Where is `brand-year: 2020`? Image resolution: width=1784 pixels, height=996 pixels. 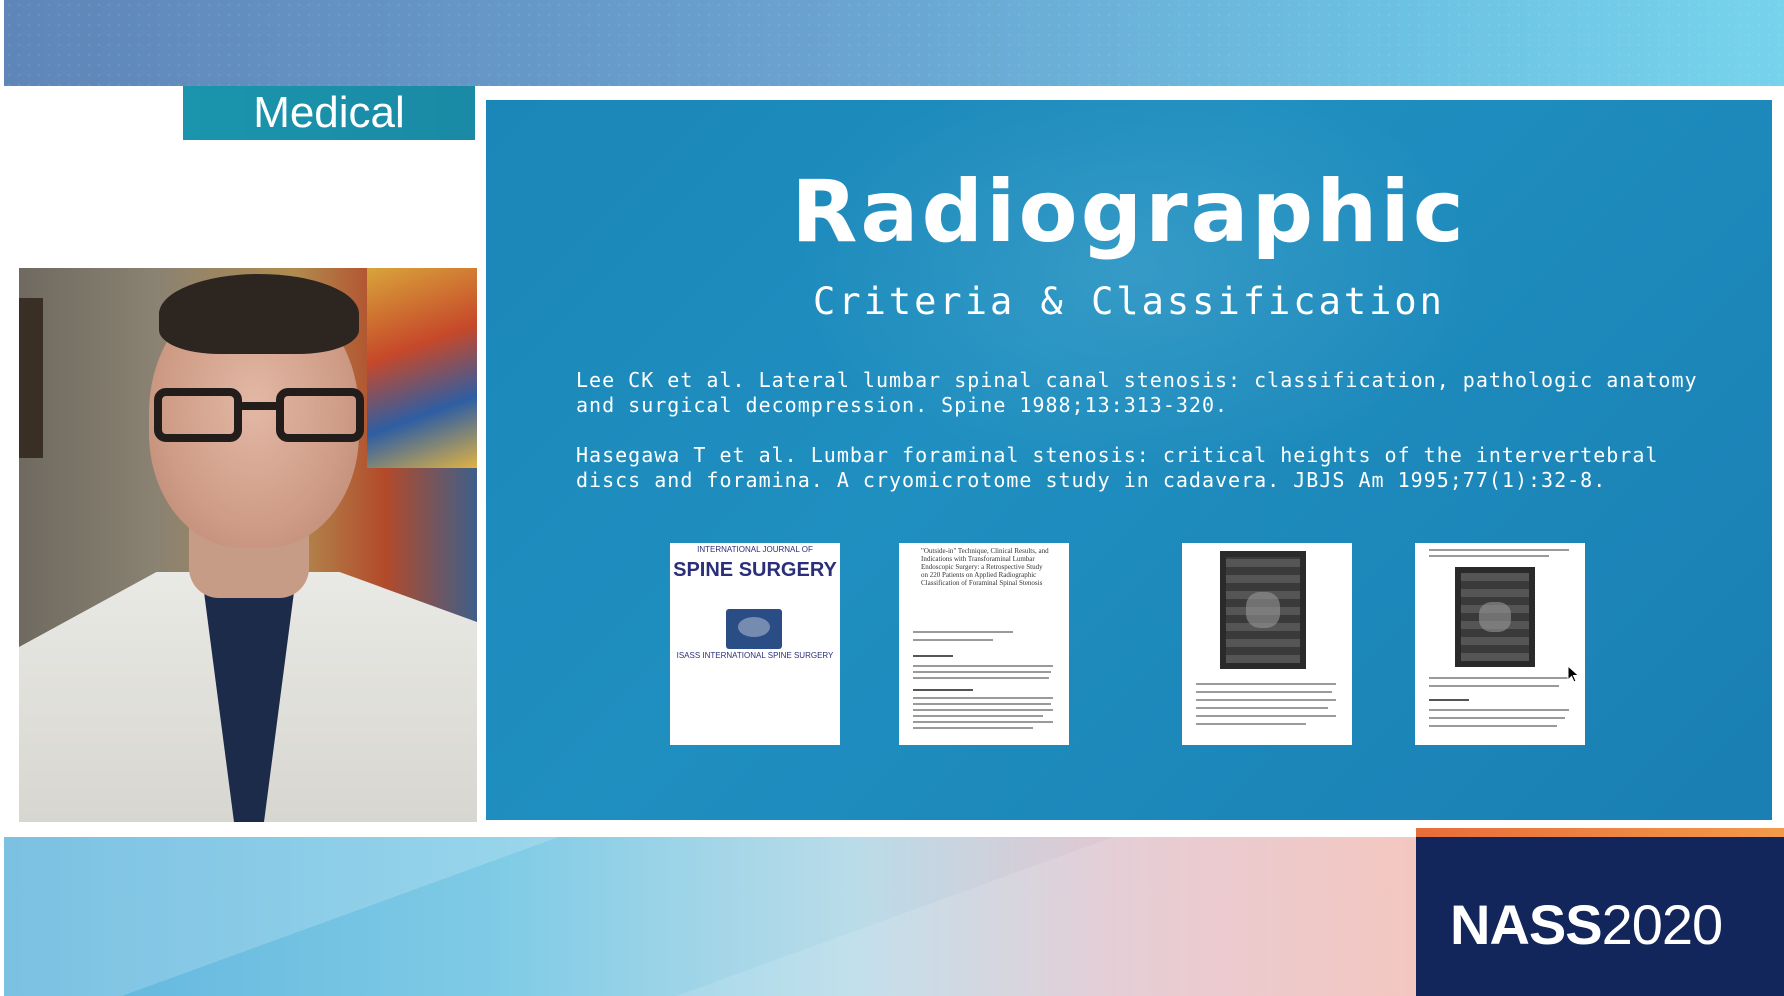 brand-year: 2020 is located at coordinates (1662, 924).